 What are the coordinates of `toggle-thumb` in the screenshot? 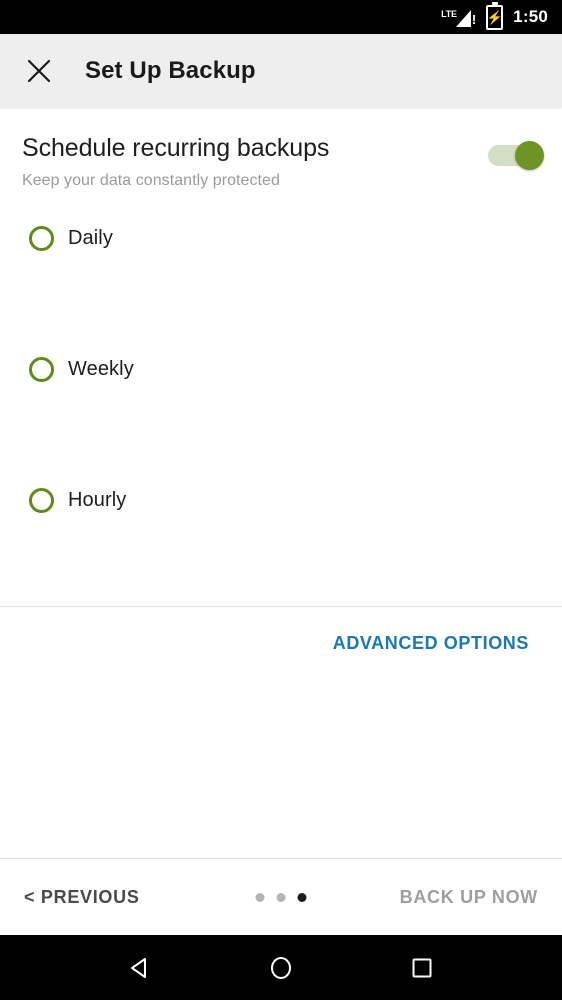 It's located at (529, 155).